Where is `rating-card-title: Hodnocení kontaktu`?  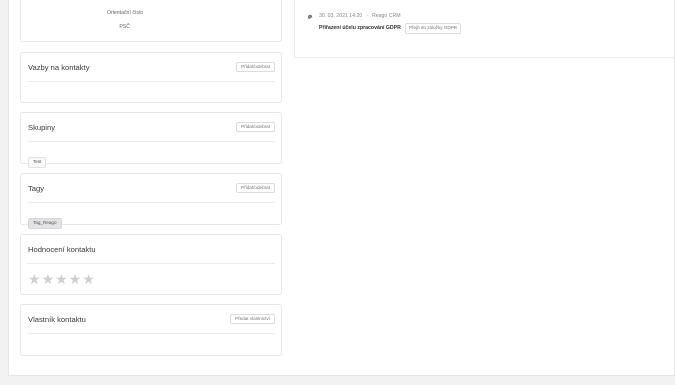 rating-card-title: Hodnocení kontaktu is located at coordinates (62, 249).